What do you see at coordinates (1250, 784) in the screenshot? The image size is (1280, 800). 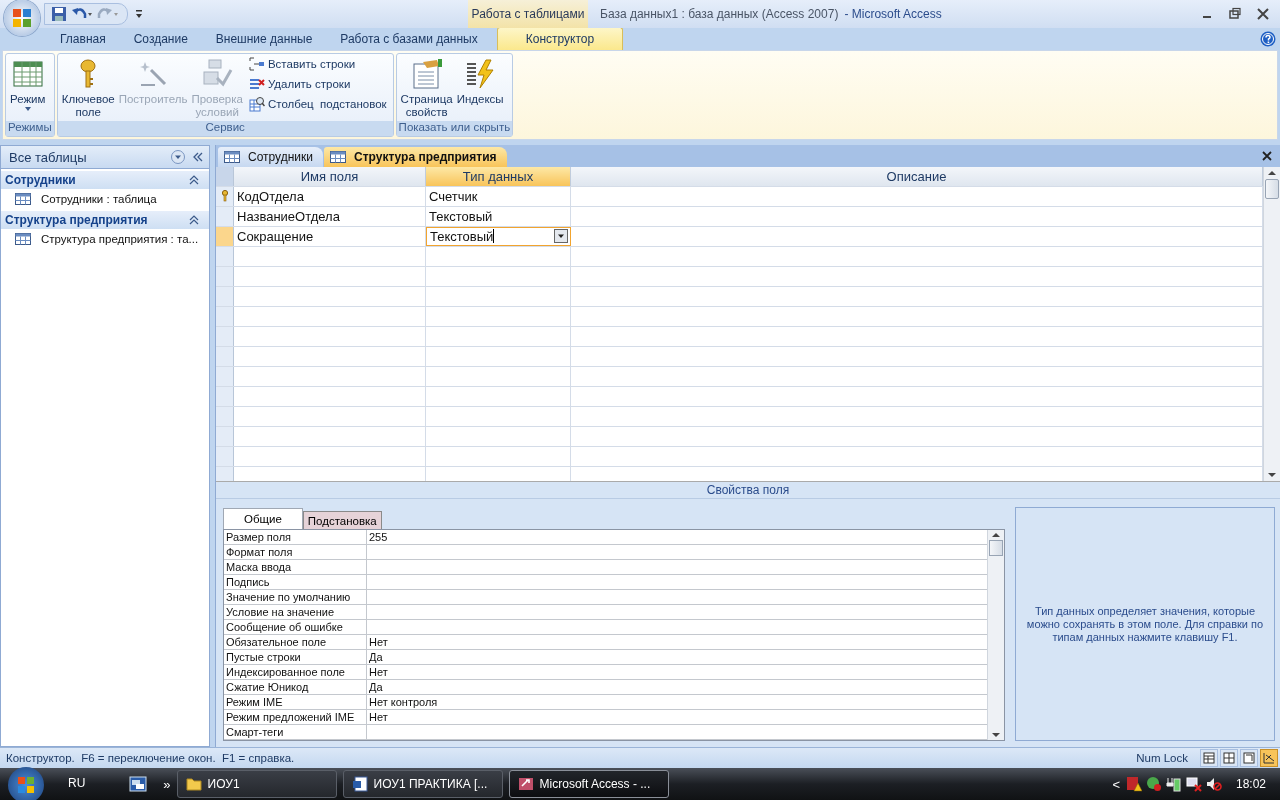 I see `clock: 18:02` at bounding box center [1250, 784].